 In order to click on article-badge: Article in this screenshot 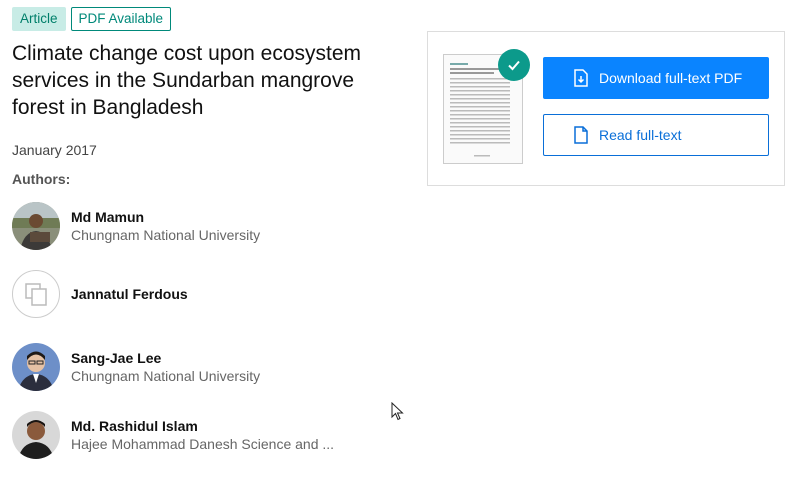, I will do `click(39, 19)`.